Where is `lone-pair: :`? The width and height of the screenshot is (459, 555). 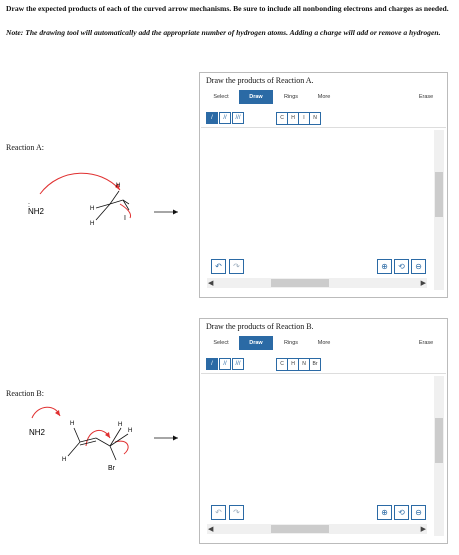 lone-pair: : is located at coordinates (29, 205).